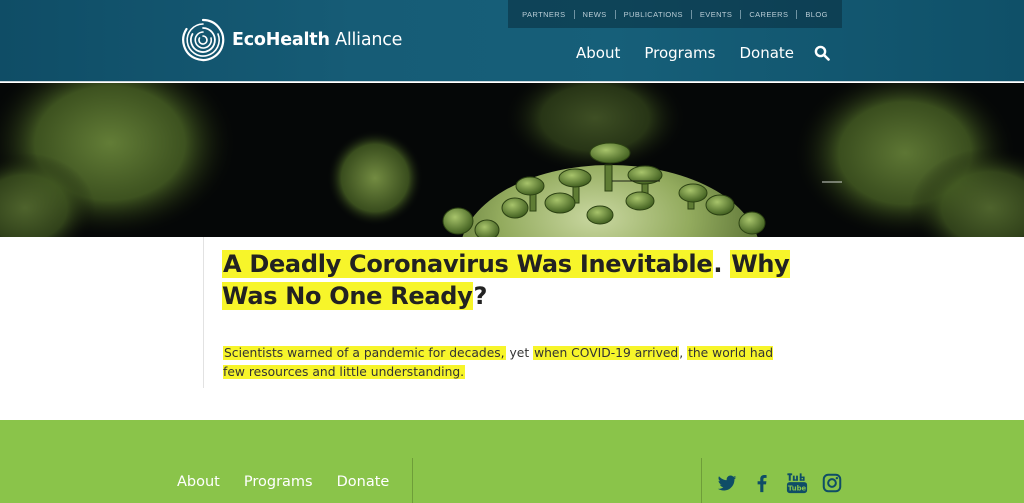  What do you see at coordinates (606, 353) in the screenshot?
I see `dek-highlight: when COVID-19 arrived` at bounding box center [606, 353].